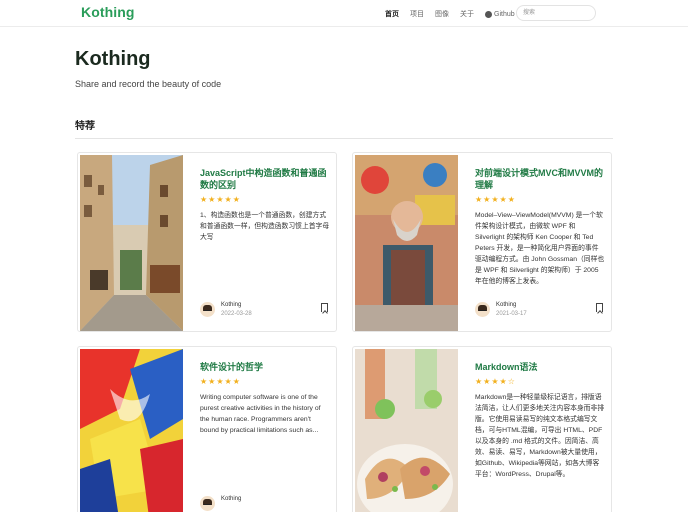  I want to click on featured-section-title: 特荐, so click(85, 126).